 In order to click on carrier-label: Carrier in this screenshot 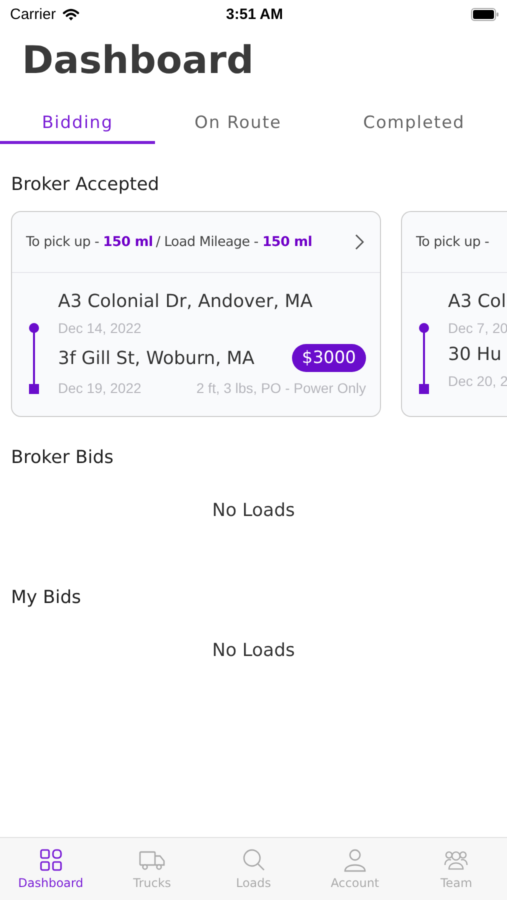, I will do `click(33, 14)`.